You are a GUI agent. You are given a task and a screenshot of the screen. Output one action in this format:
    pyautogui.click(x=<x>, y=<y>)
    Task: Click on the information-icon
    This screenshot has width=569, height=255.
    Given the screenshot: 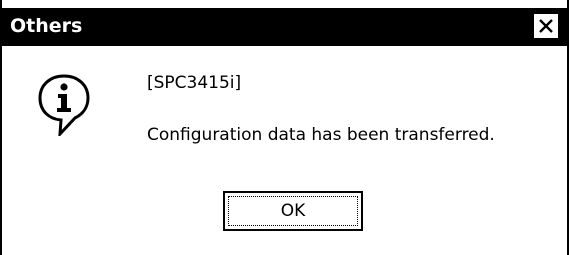 What is the action you would take?
    pyautogui.click(x=64, y=105)
    